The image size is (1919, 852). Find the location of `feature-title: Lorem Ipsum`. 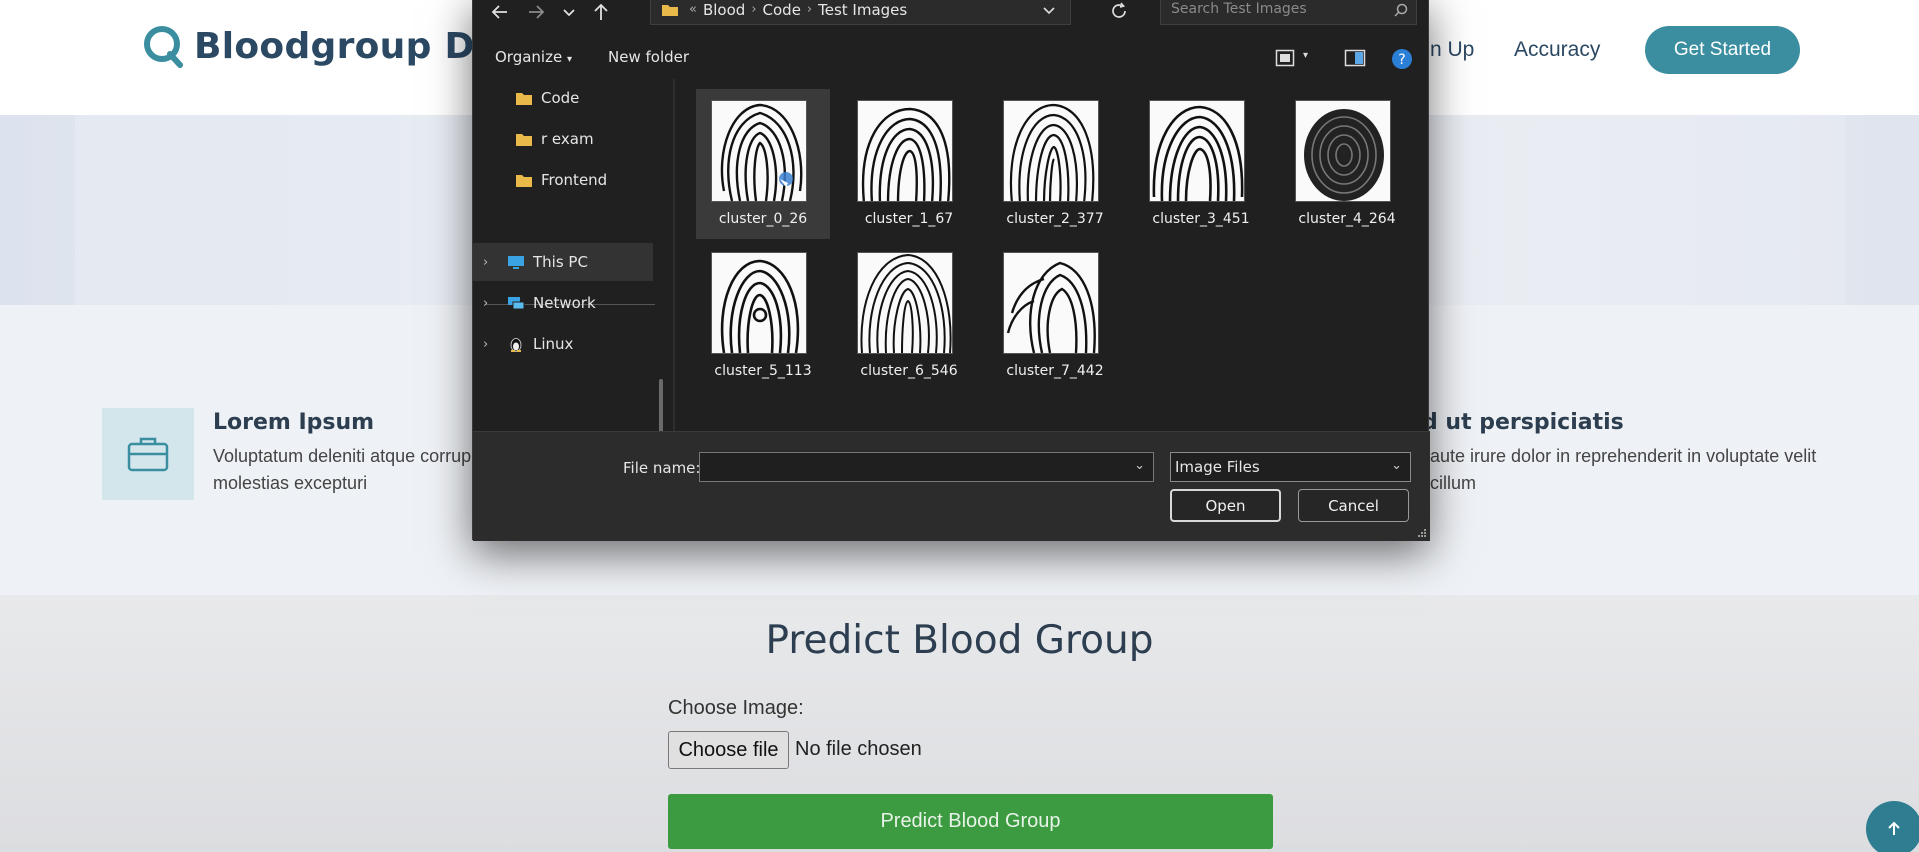

feature-title: Lorem Ipsum is located at coordinates (294, 422).